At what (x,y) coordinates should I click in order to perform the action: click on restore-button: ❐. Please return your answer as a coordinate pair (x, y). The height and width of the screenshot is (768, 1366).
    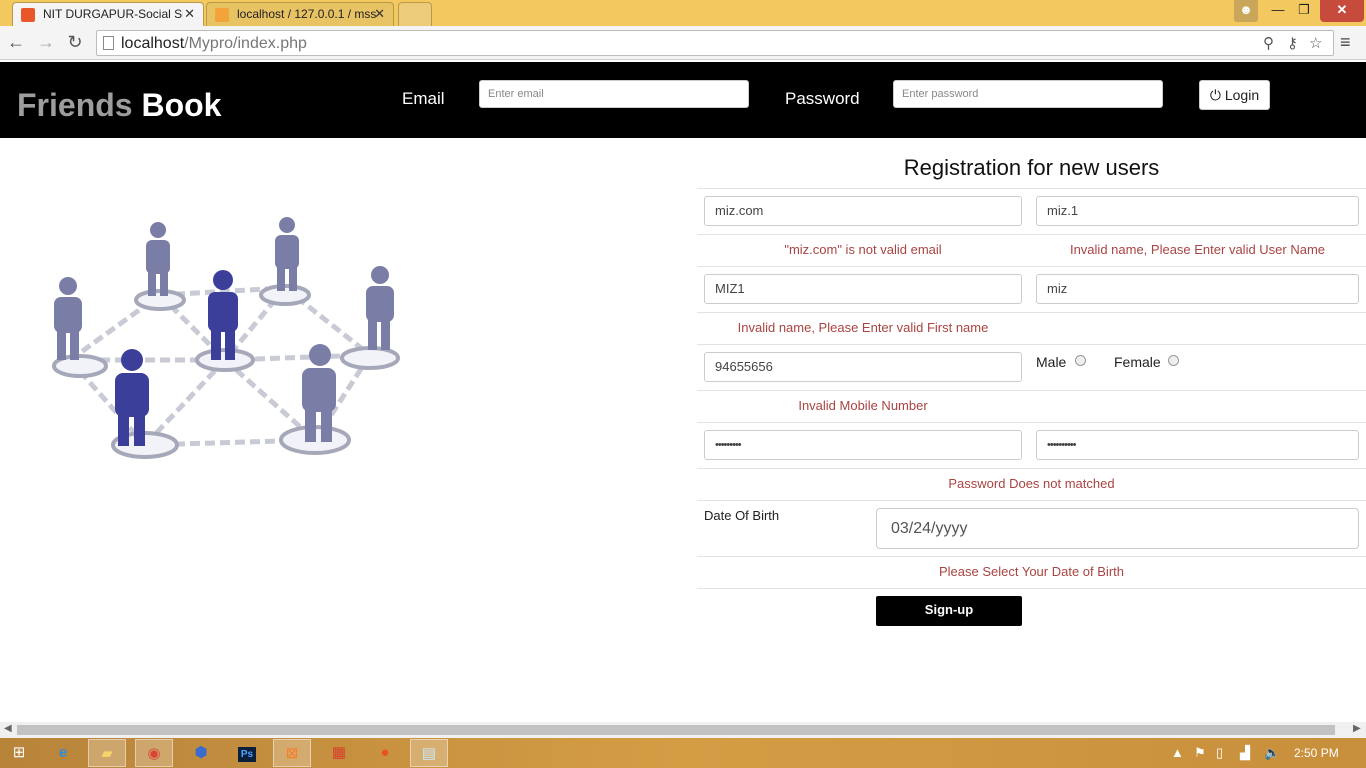
    Looking at the image, I should click on (1304, 11).